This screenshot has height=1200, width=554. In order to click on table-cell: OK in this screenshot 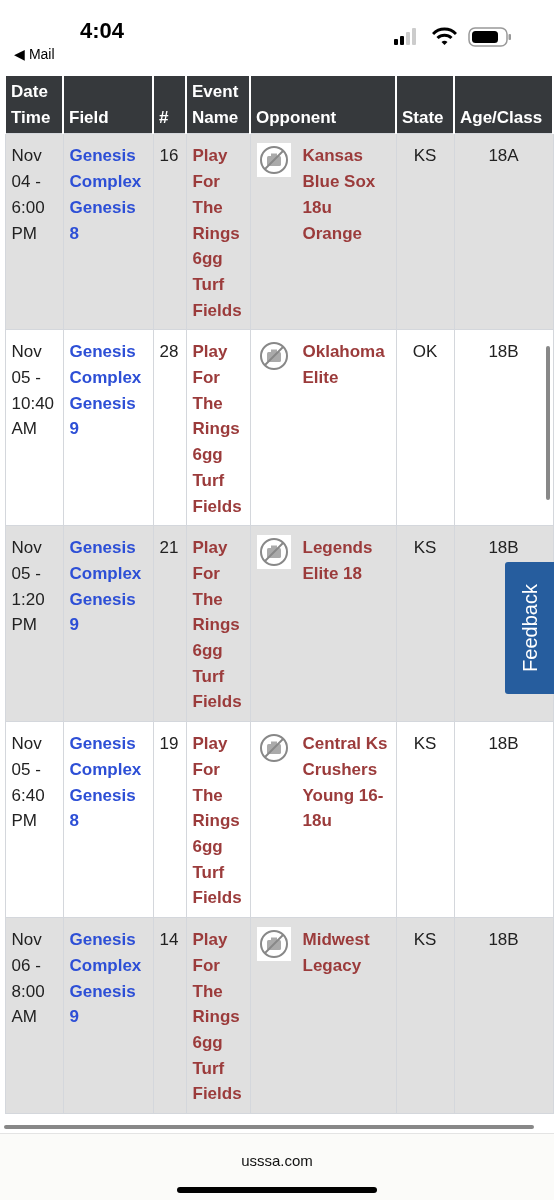, I will do `click(425, 427)`.